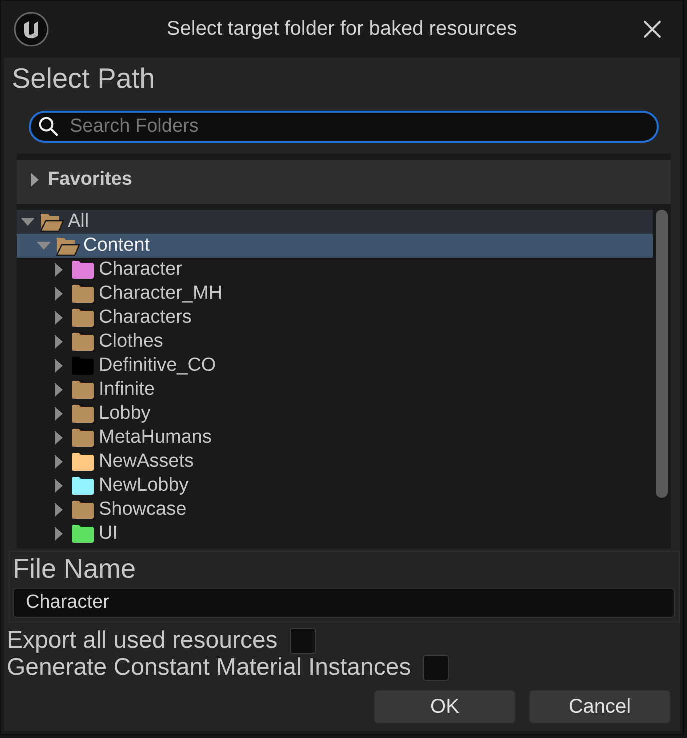 This screenshot has width=687, height=738. What do you see at coordinates (84, 79) in the screenshot?
I see `section-heading: Select Path` at bounding box center [84, 79].